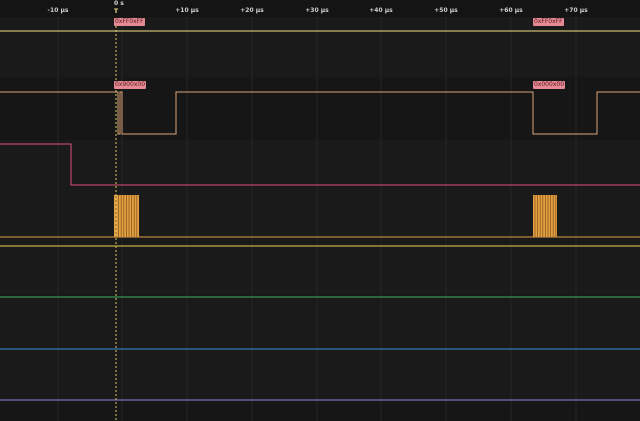 The height and width of the screenshot is (421, 640). What do you see at coordinates (119, 3) in the screenshot?
I see `trigger-time-label: 0 s` at bounding box center [119, 3].